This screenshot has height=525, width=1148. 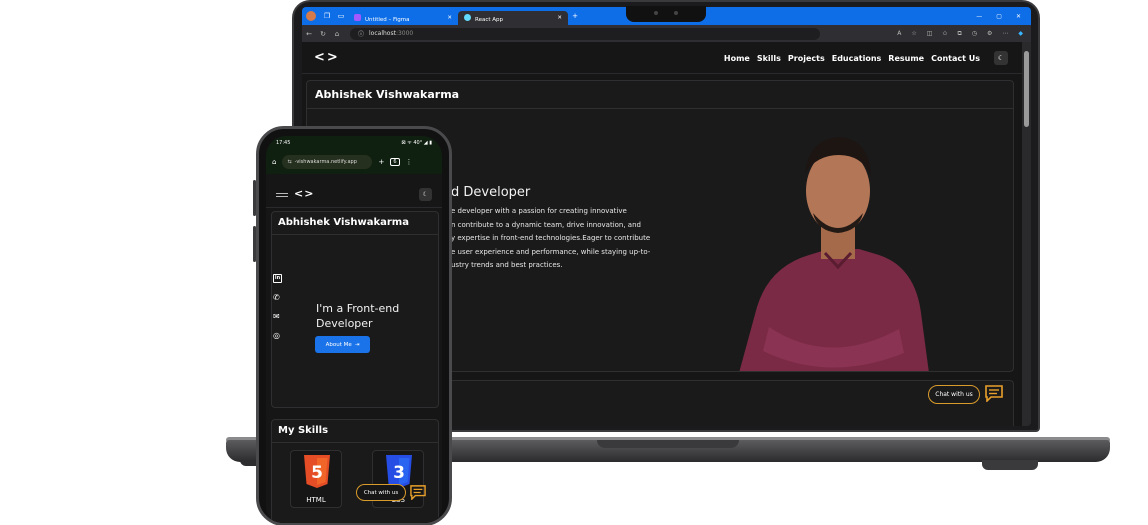 What do you see at coordinates (467, 17) in the screenshot?
I see `react-icon` at bounding box center [467, 17].